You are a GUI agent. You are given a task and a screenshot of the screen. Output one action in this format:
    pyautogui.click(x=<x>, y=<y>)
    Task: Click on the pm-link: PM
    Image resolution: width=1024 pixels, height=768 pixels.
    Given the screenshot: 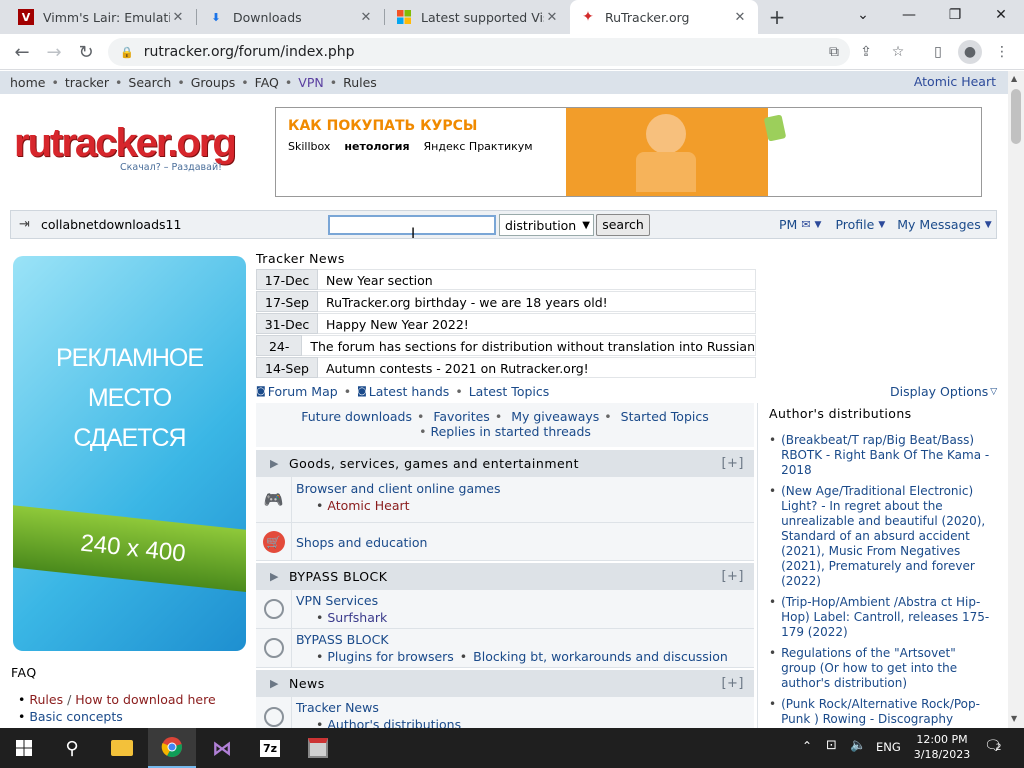 What is the action you would take?
    pyautogui.click(x=788, y=224)
    